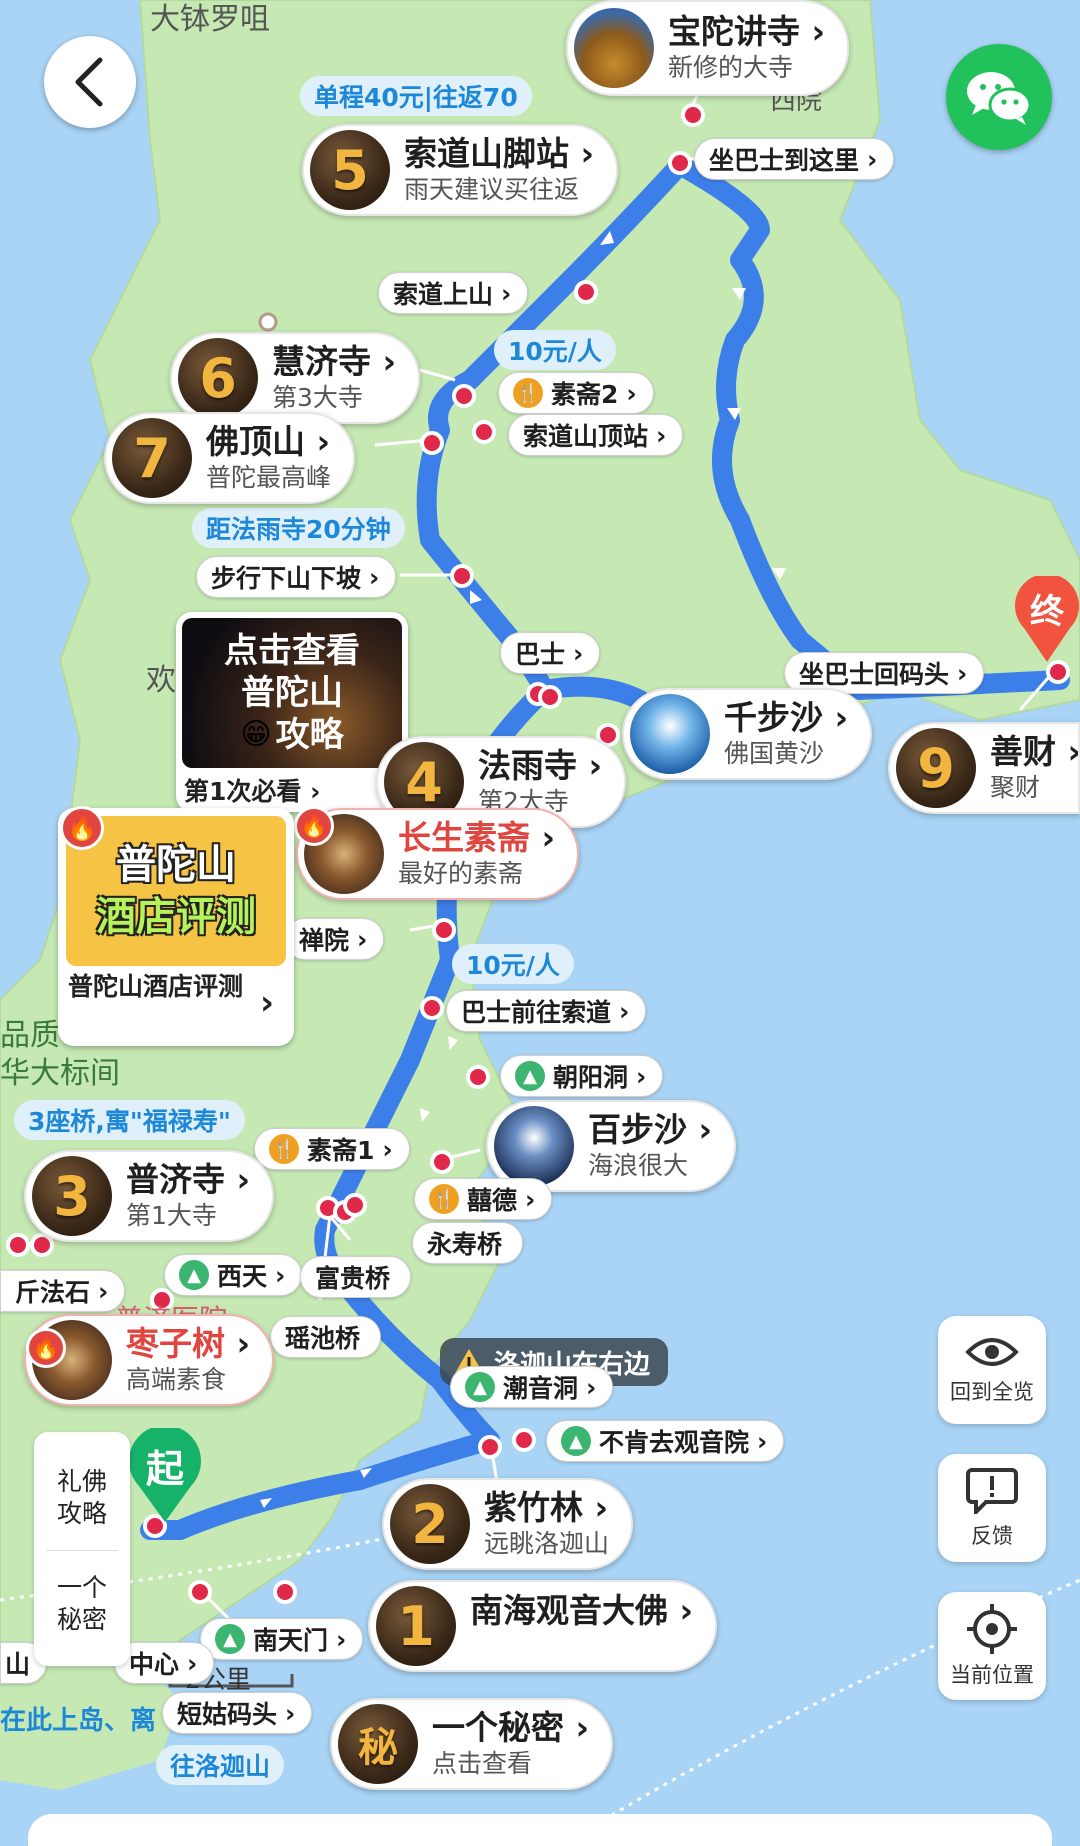  What do you see at coordinates (508, 1524) in the screenshot?
I see `stop-card-2: 2 紫竹林 远眺洛迦山` at bounding box center [508, 1524].